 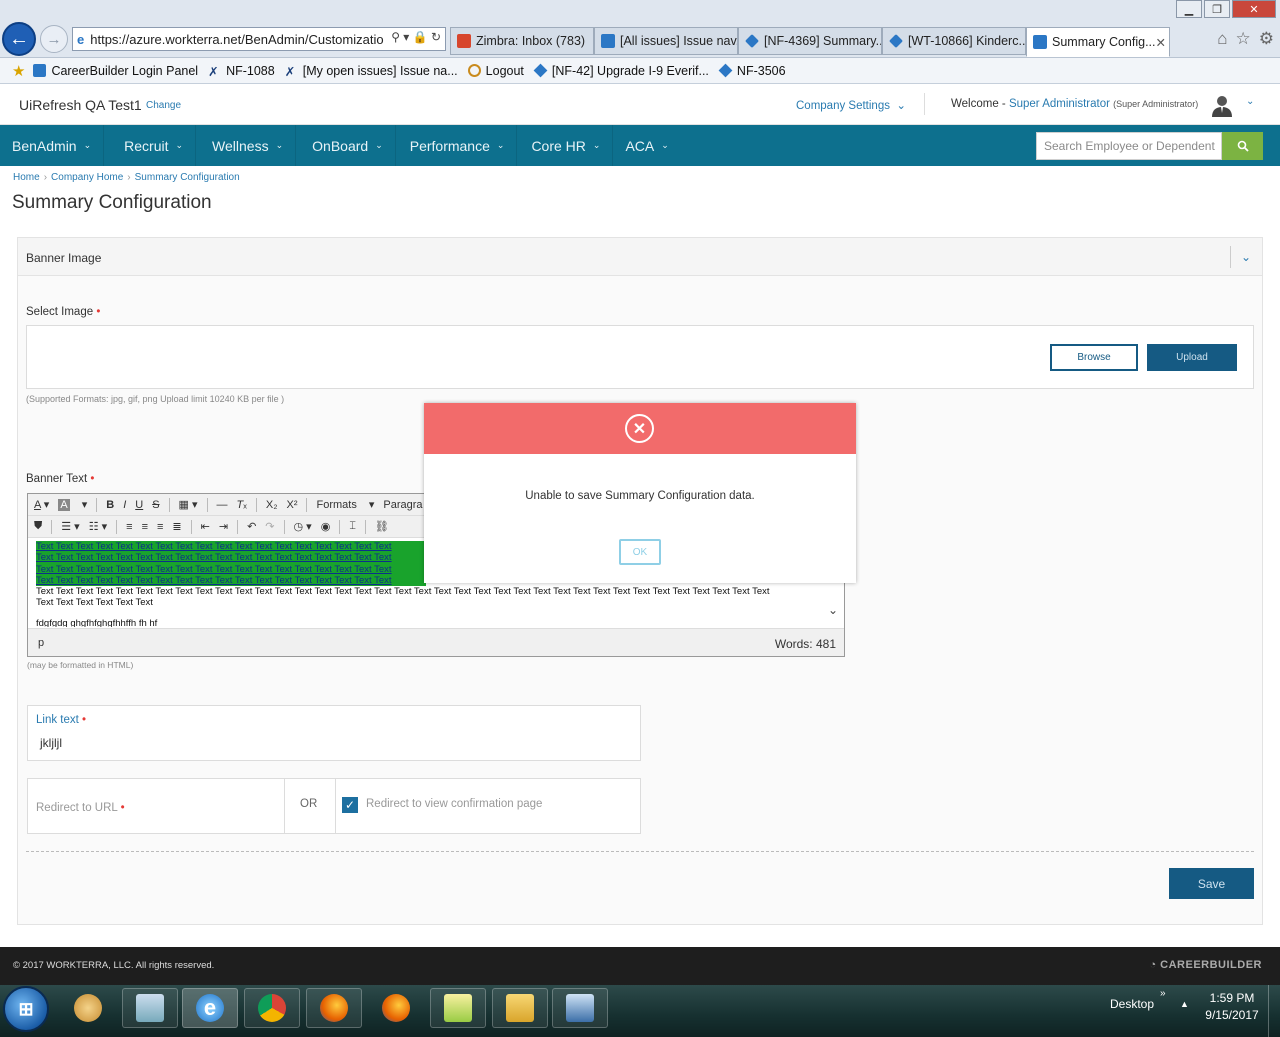 What do you see at coordinates (640, 552) in the screenshot?
I see `ok-button: OK` at bounding box center [640, 552].